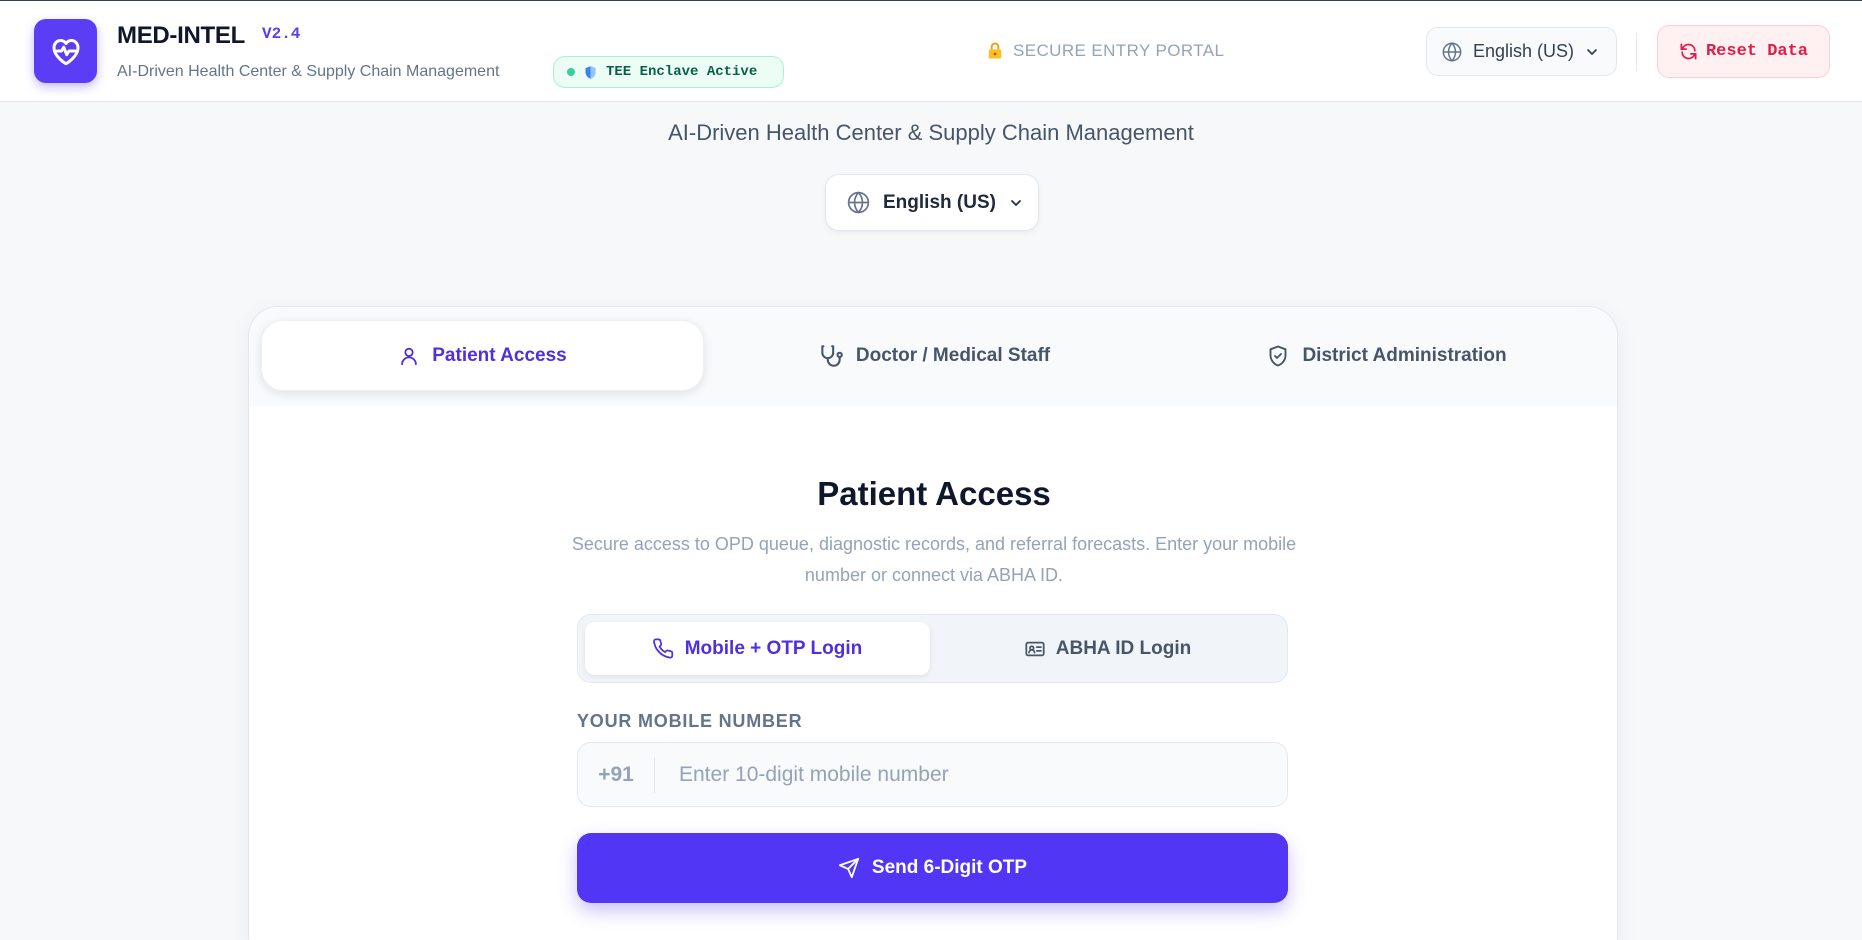  What do you see at coordinates (995, 51) in the screenshot?
I see `lock-icon` at bounding box center [995, 51].